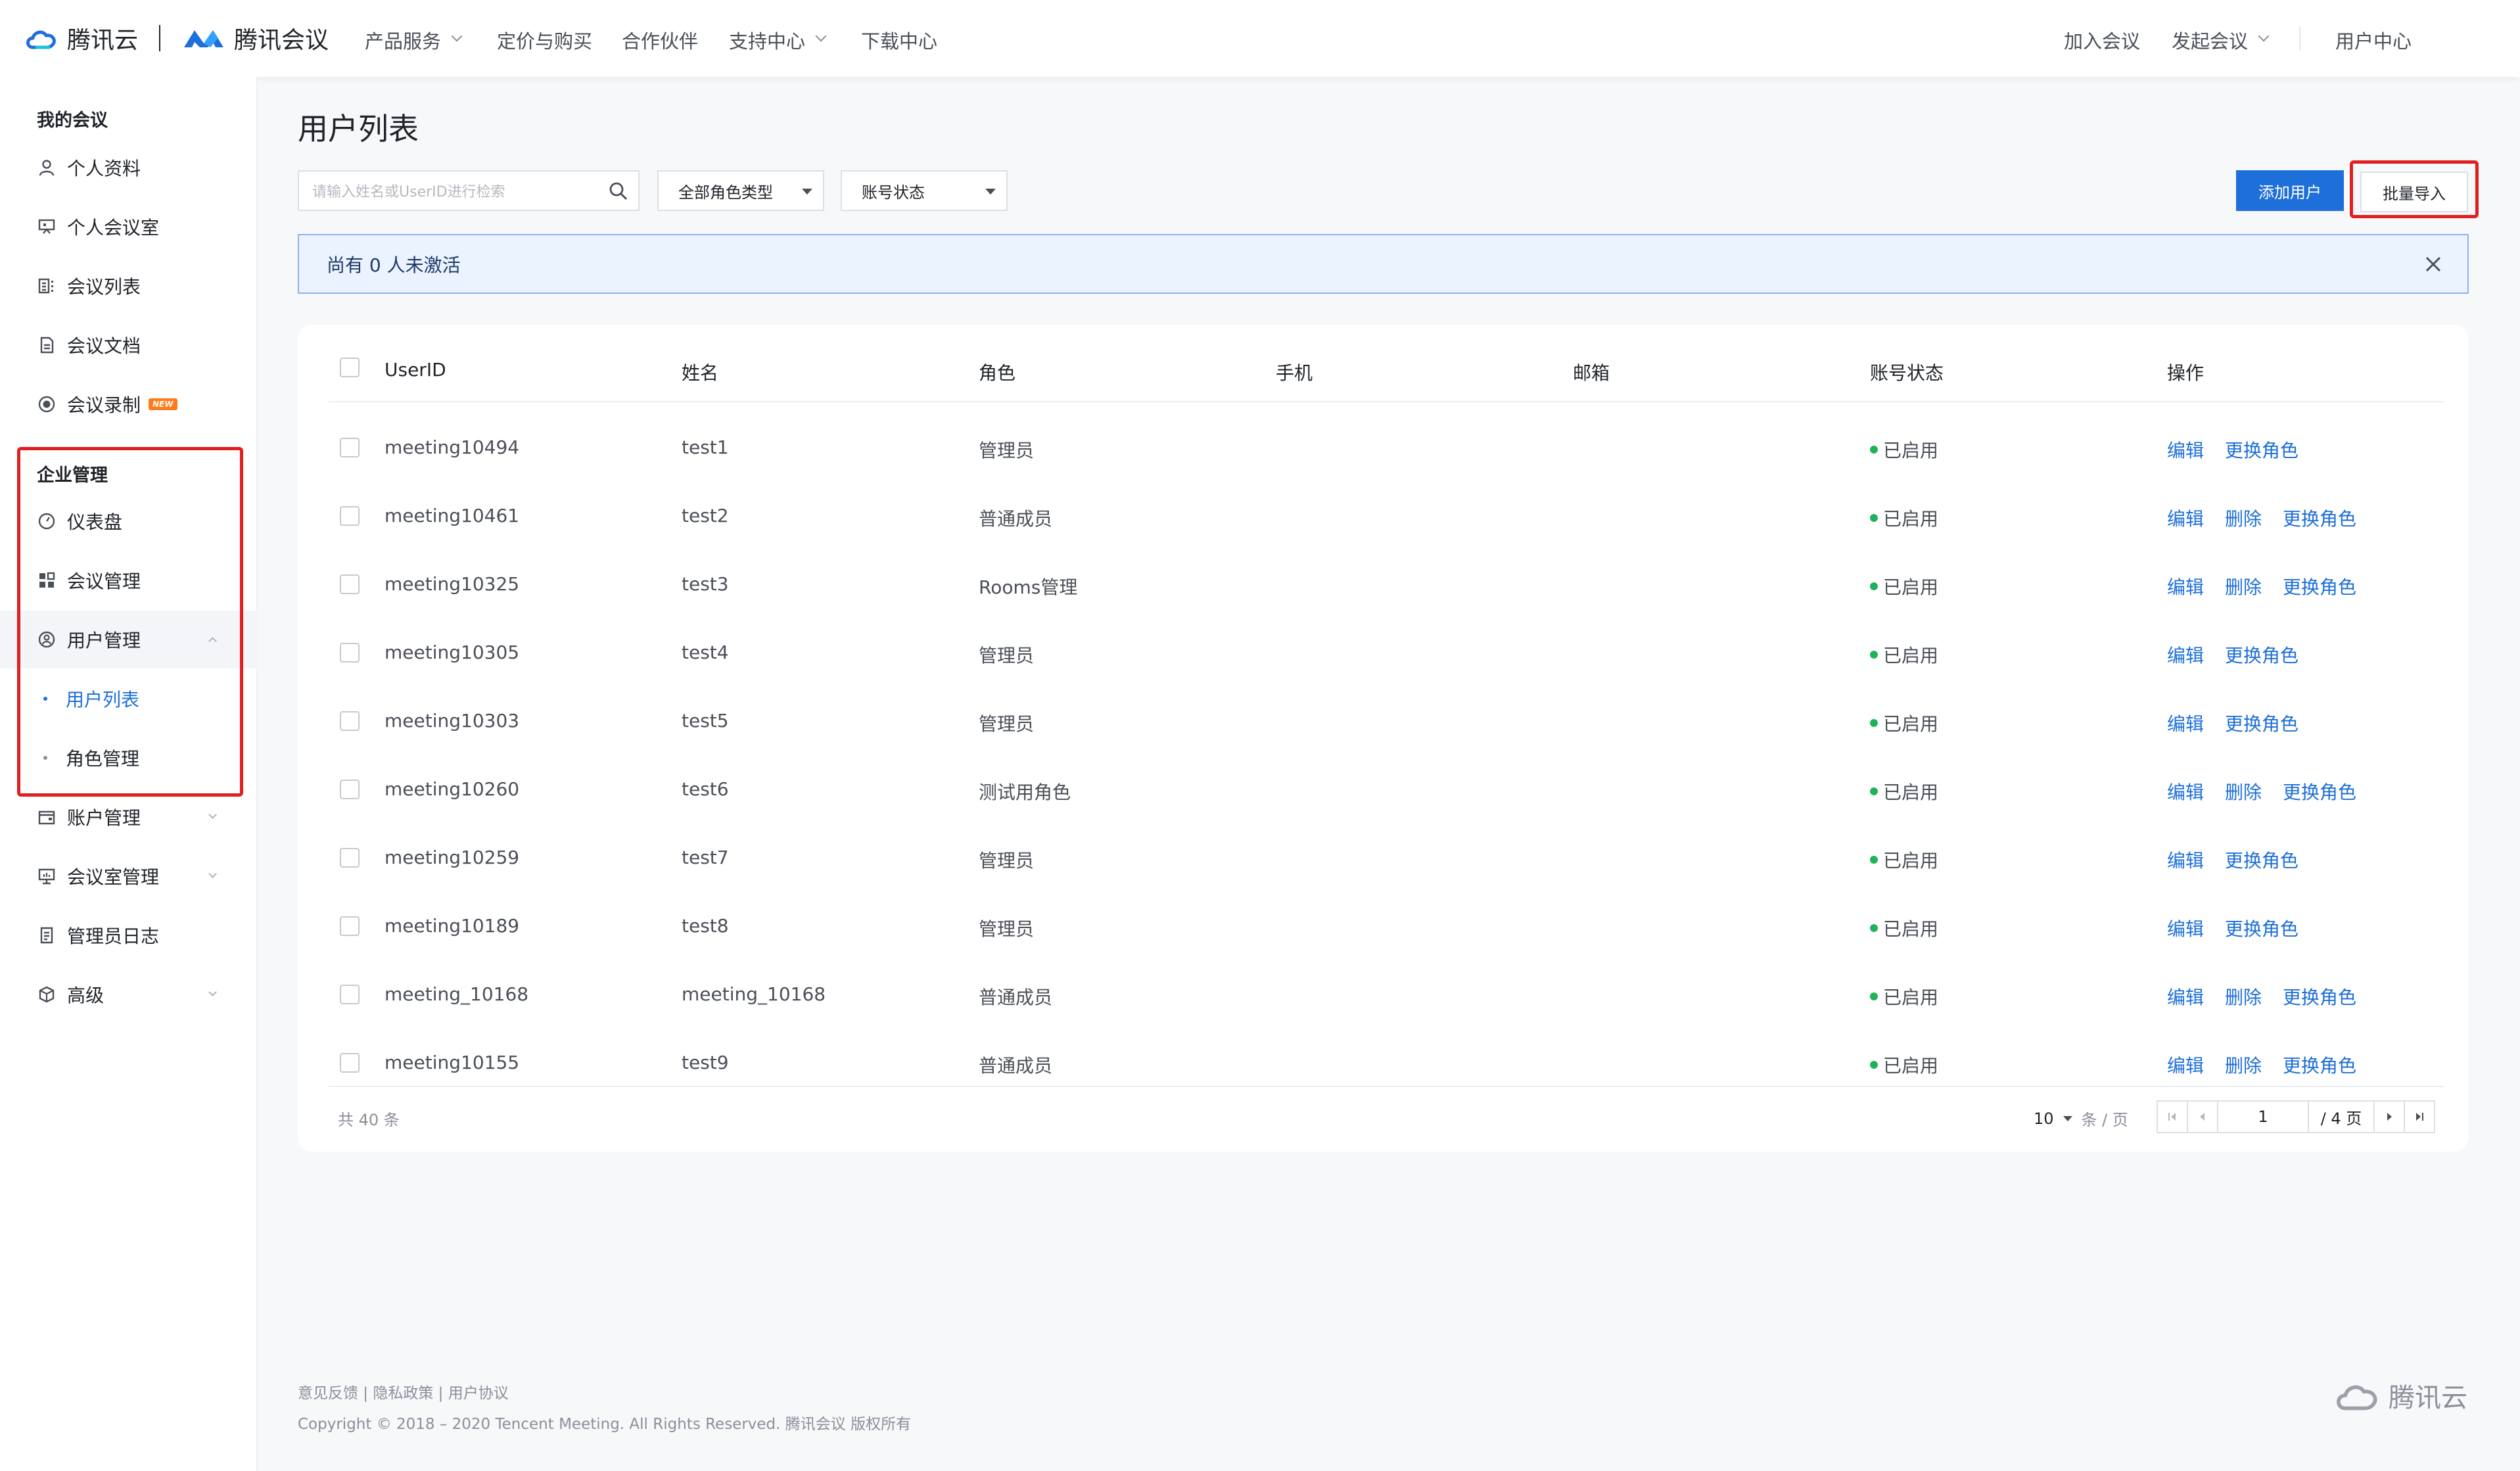 The height and width of the screenshot is (1471, 2520). Describe the element at coordinates (1007, 724) in the screenshot. I see `cell-role: 管理员` at that location.